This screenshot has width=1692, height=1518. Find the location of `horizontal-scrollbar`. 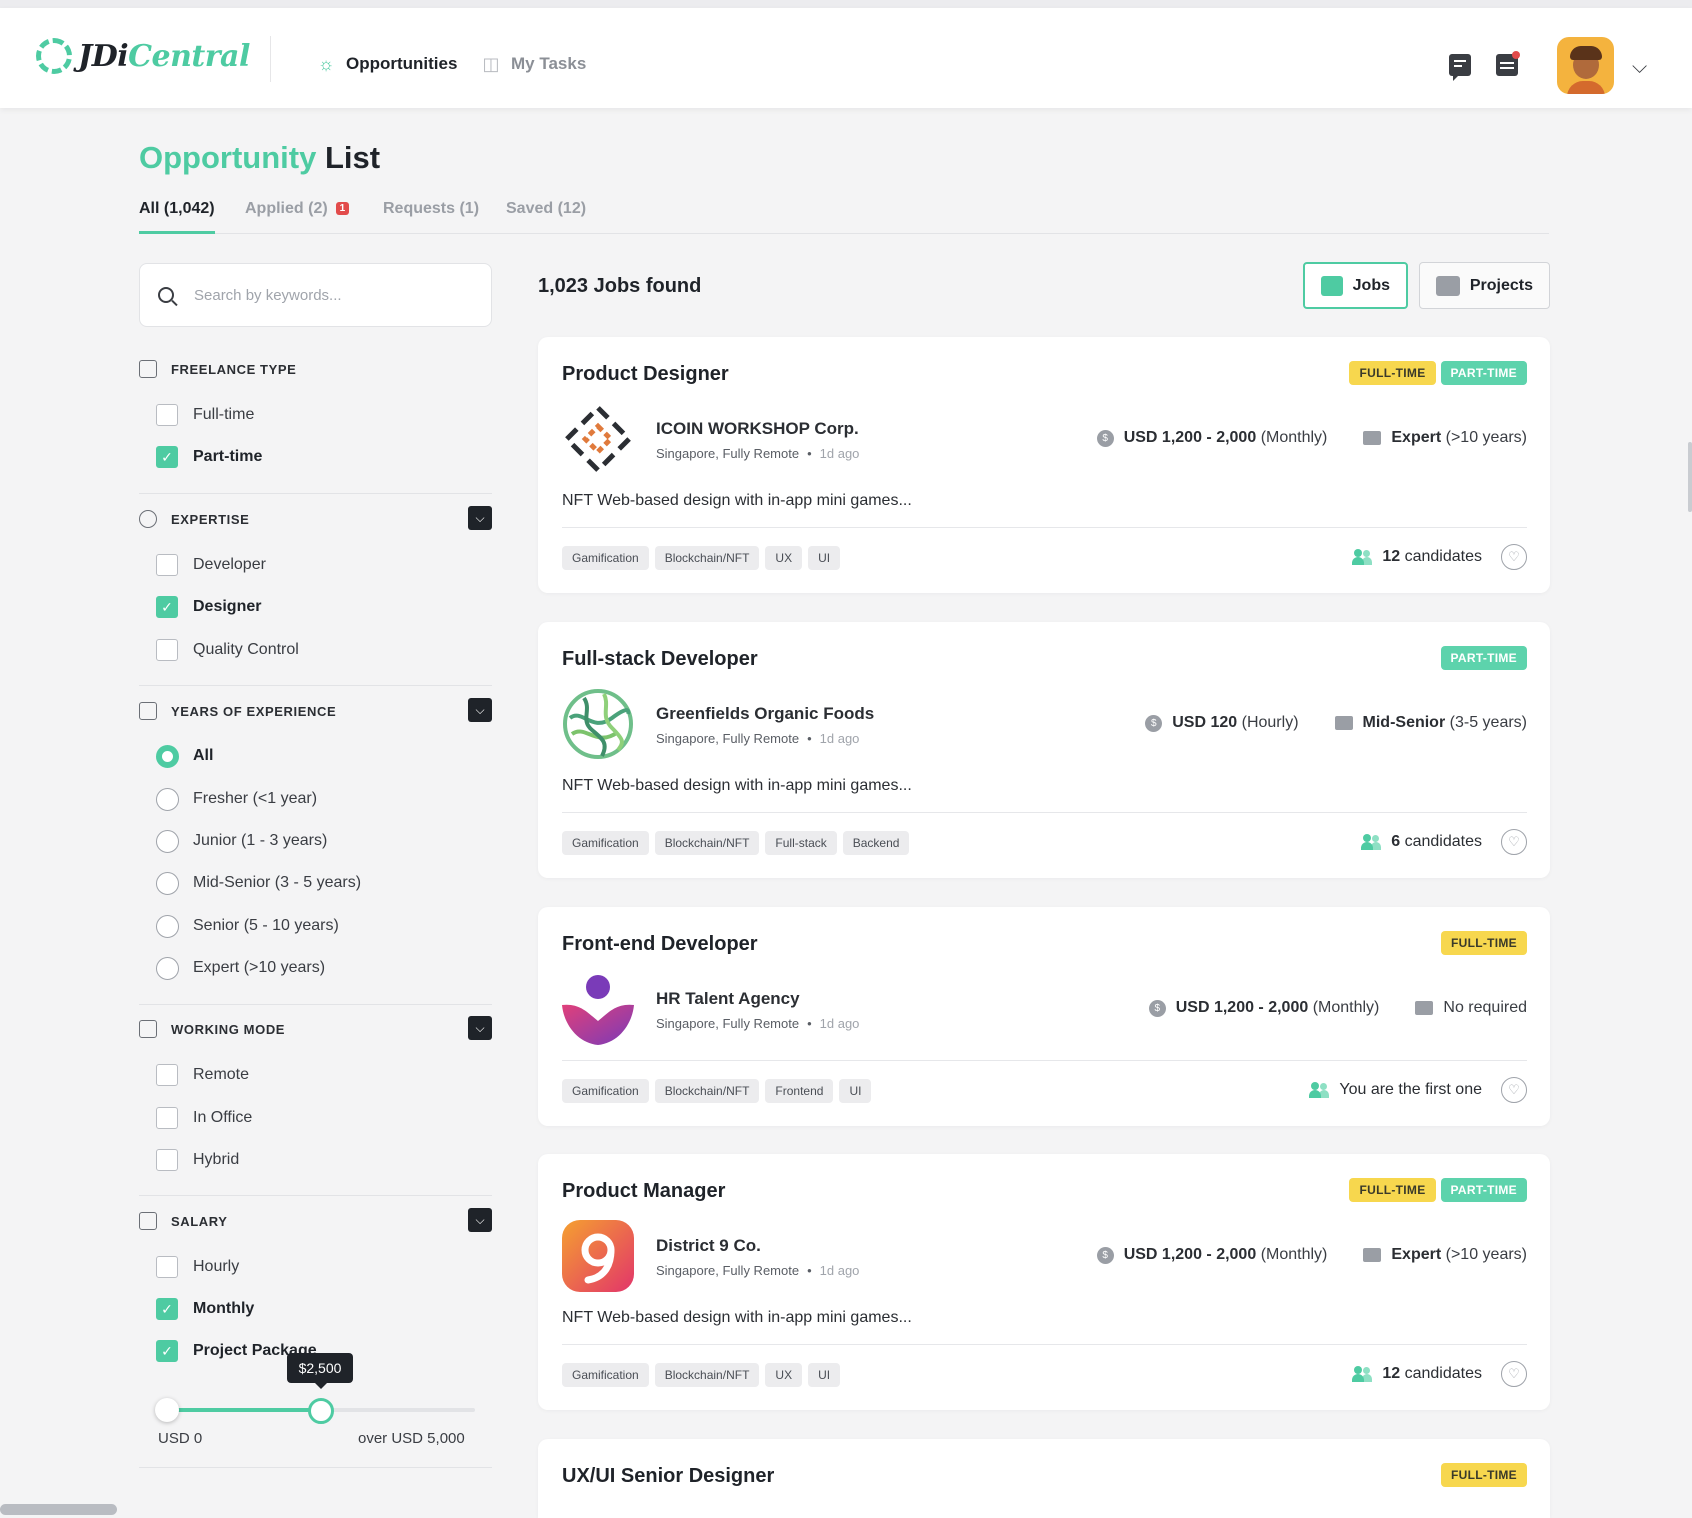

horizontal-scrollbar is located at coordinates (58, 1509).